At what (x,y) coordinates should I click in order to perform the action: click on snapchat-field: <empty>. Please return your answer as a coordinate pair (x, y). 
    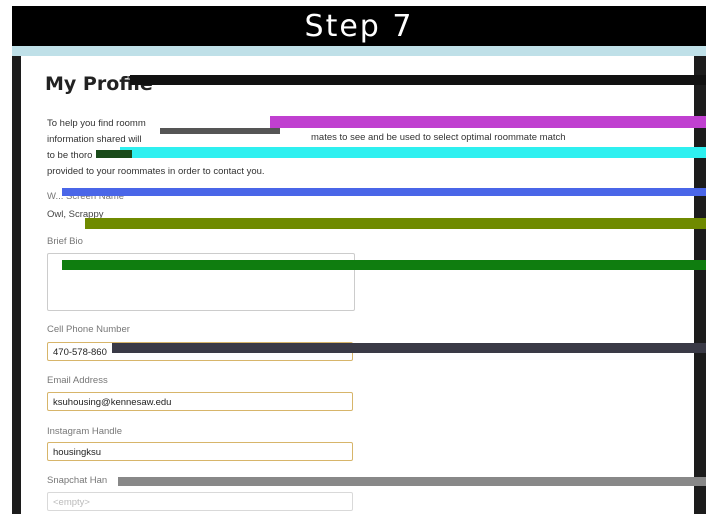
    Looking at the image, I should click on (200, 501).